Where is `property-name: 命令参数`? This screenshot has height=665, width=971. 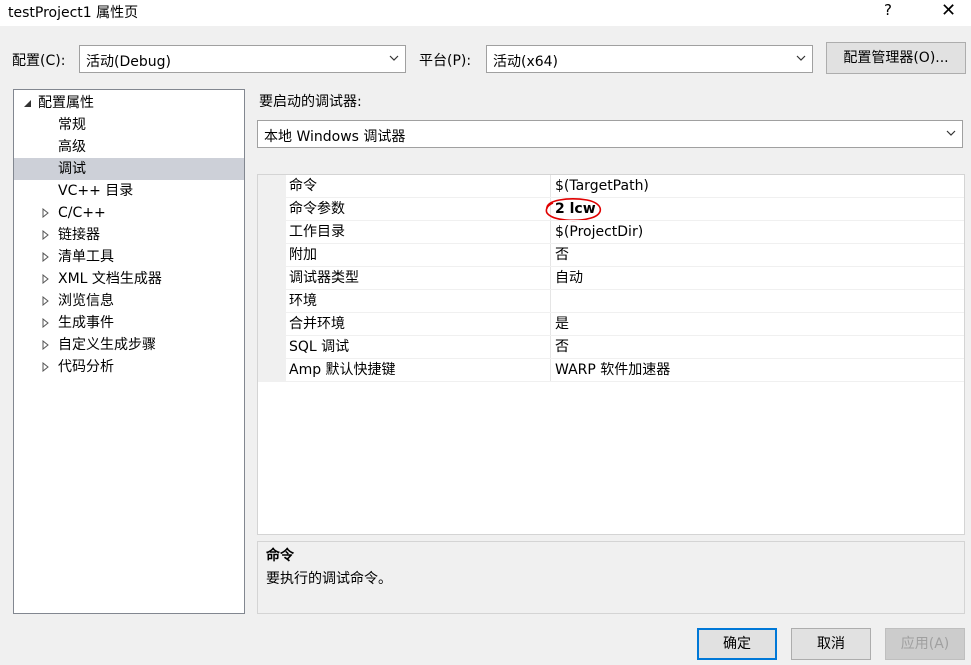
property-name: 命令参数 is located at coordinates (317, 209).